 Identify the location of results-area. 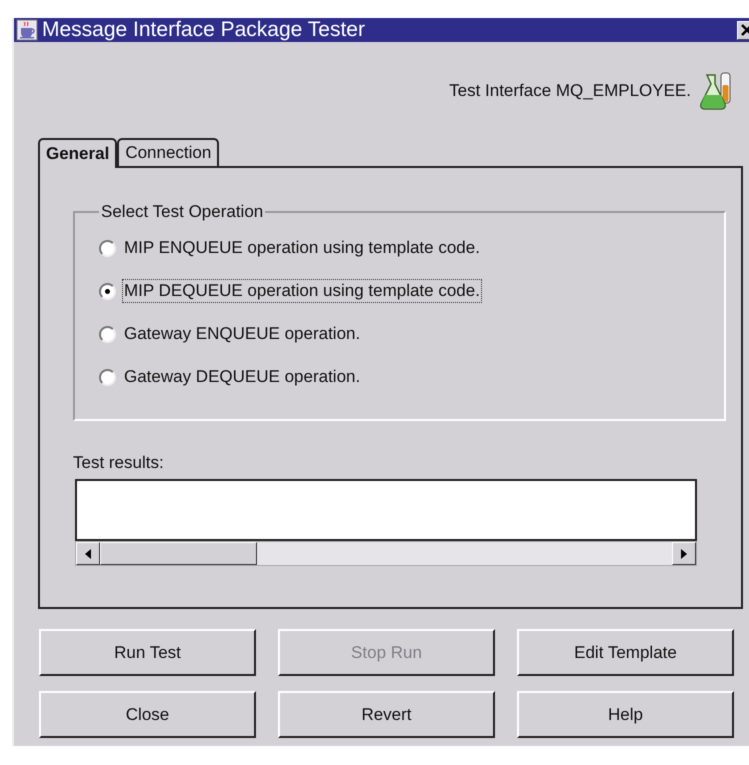
(386, 510).